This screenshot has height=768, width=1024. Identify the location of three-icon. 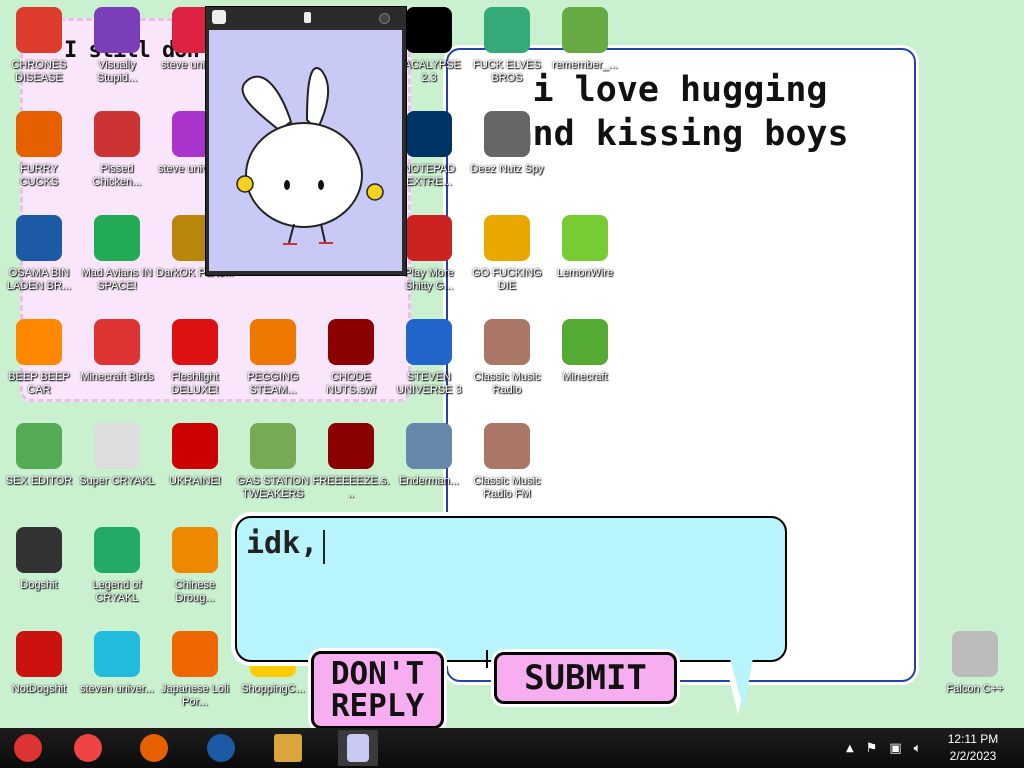
(429, 342).